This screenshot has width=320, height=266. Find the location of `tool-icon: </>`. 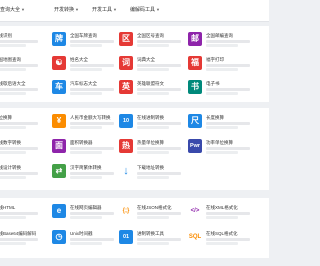

tool-icon: </> is located at coordinates (195, 211).